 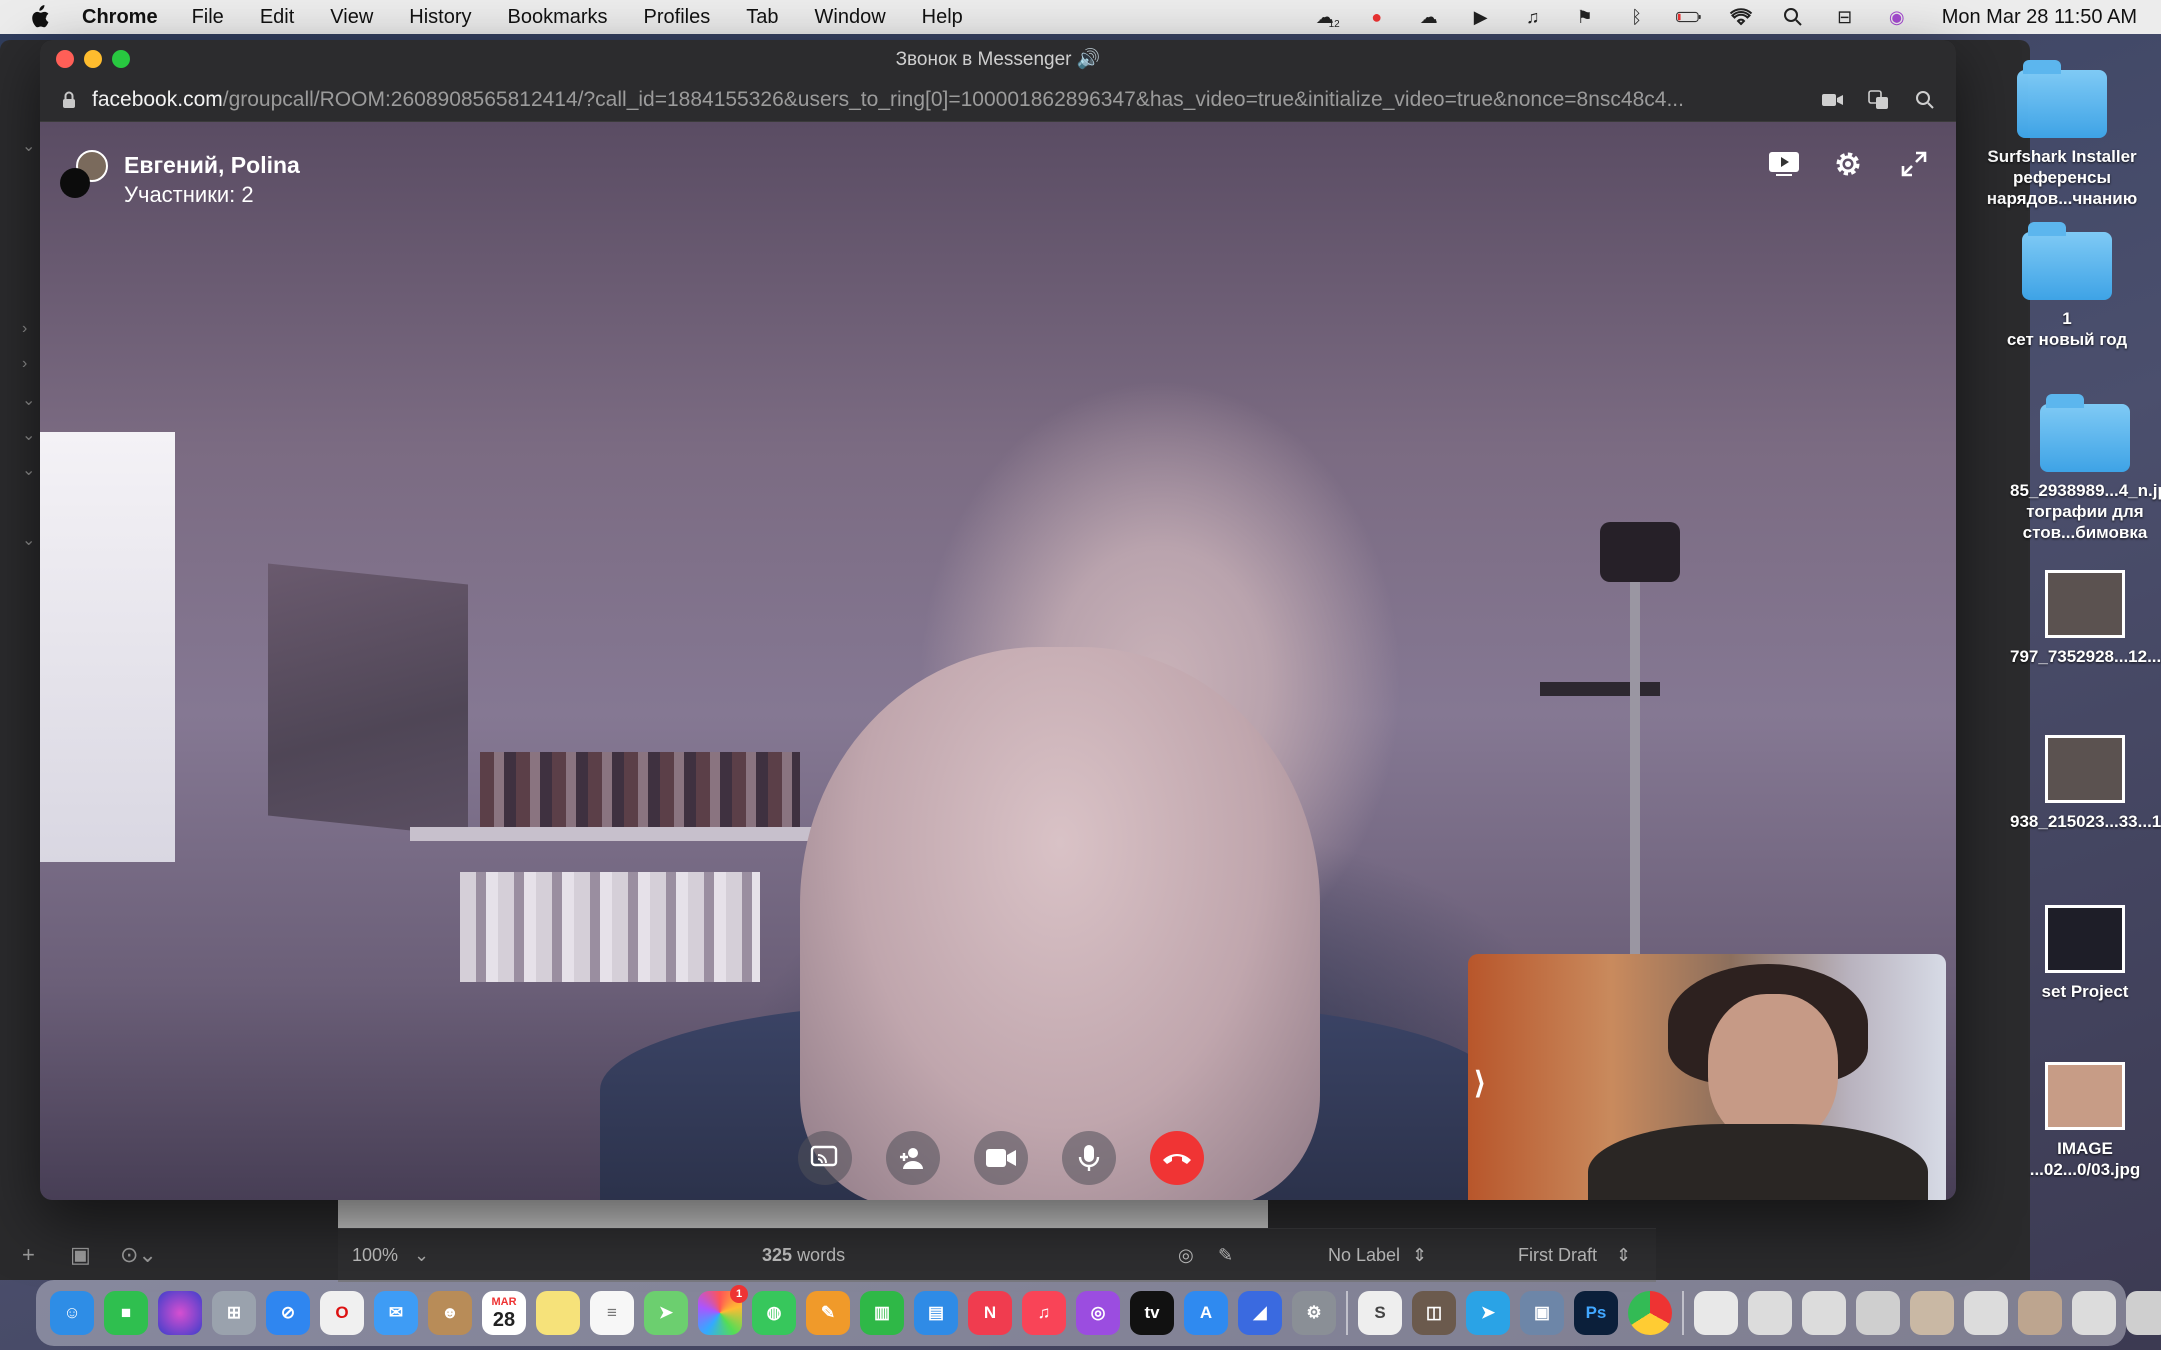 What do you see at coordinates (1542, 1313) in the screenshot?
I see `image-capture-icon: ▣` at bounding box center [1542, 1313].